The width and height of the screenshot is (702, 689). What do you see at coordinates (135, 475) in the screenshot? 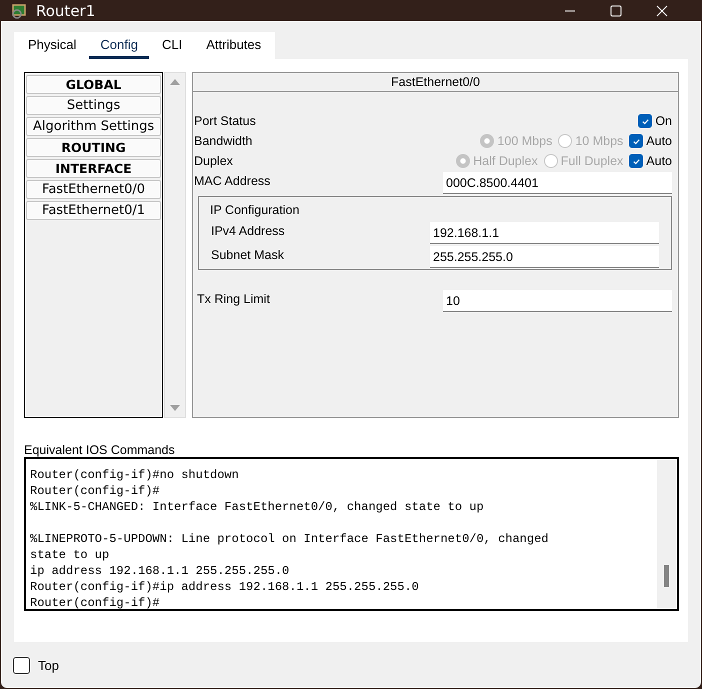
I see `console-line: Router(config-if)#no shutdown` at bounding box center [135, 475].